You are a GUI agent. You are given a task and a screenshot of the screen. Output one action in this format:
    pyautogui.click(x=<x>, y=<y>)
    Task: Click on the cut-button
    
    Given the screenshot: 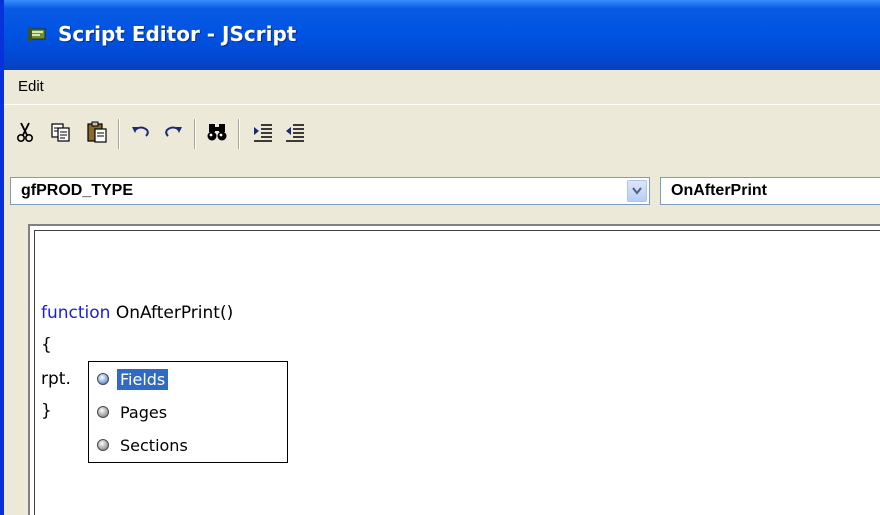 What is the action you would take?
    pyautogui.click(x=25, y=132)
    